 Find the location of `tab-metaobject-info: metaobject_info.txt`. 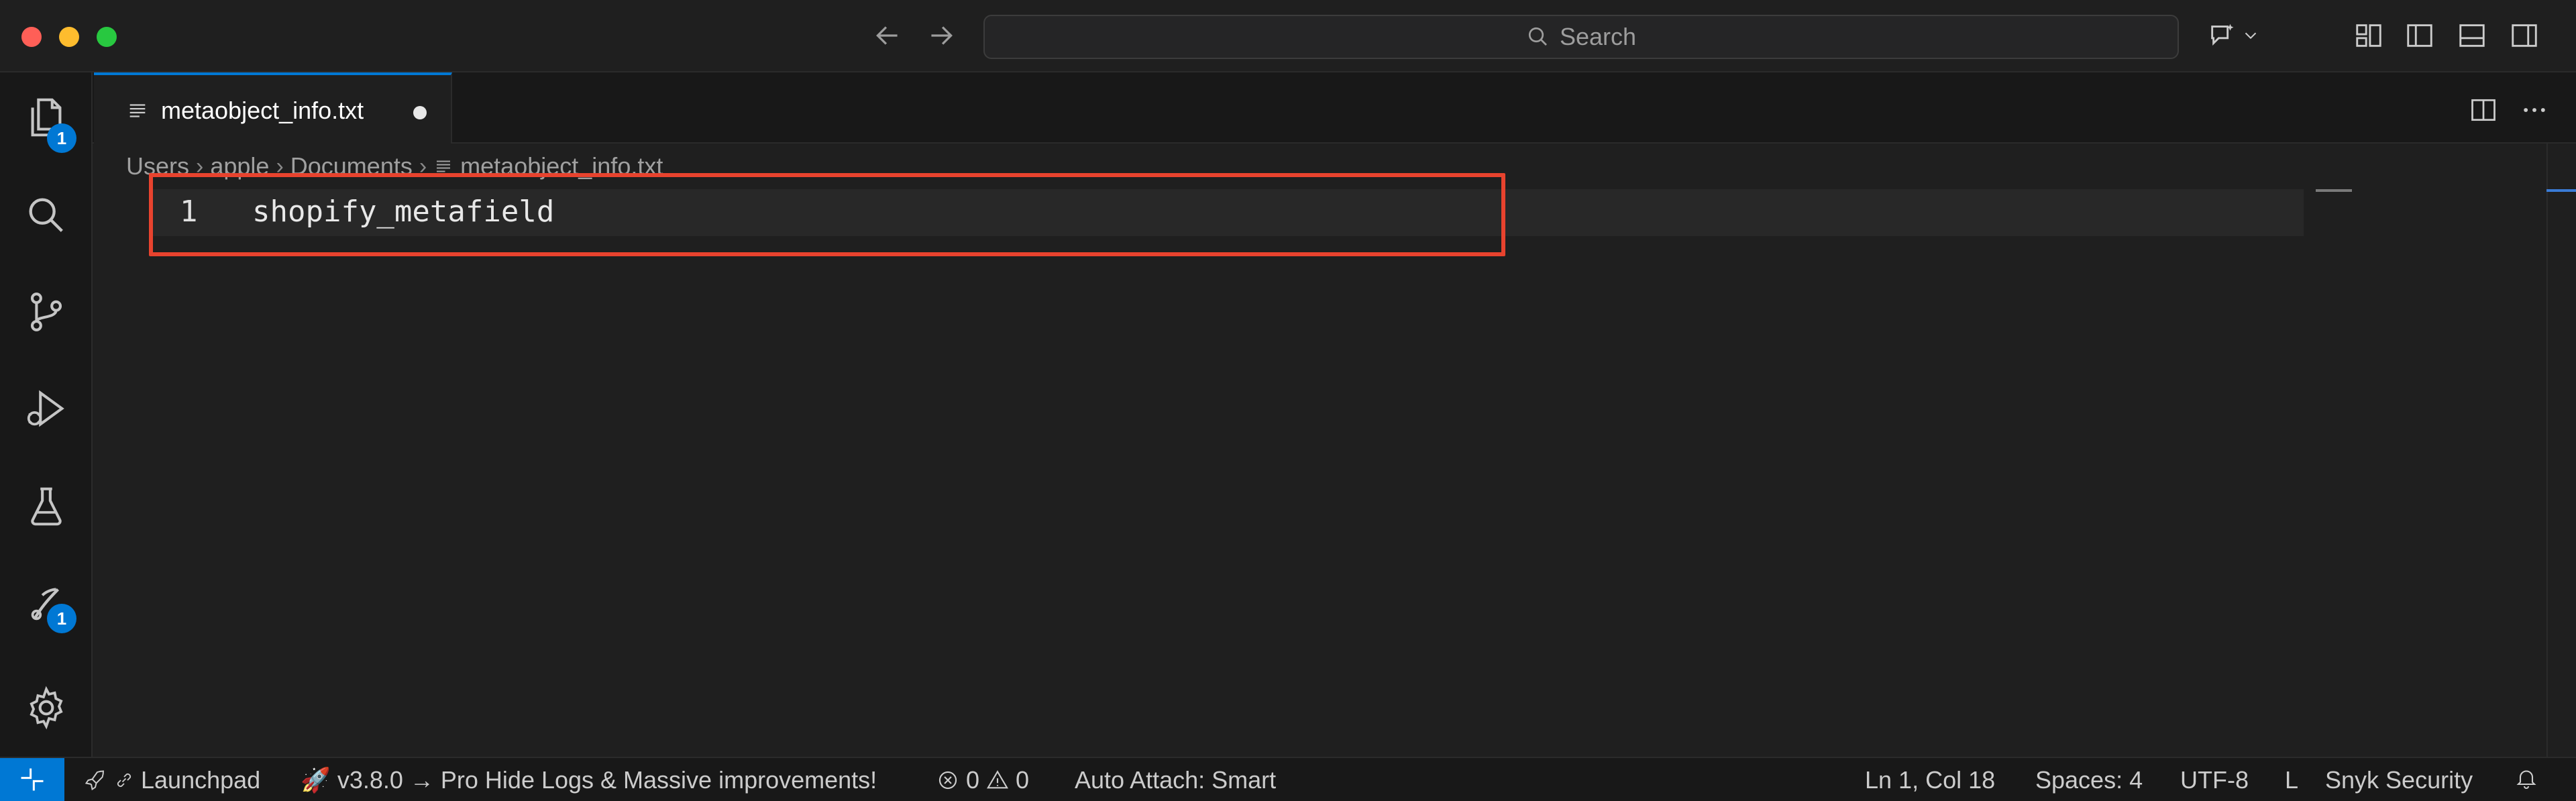

tab-metaobject-info: metaobject_info.txt is located at coordinates (273, 108).